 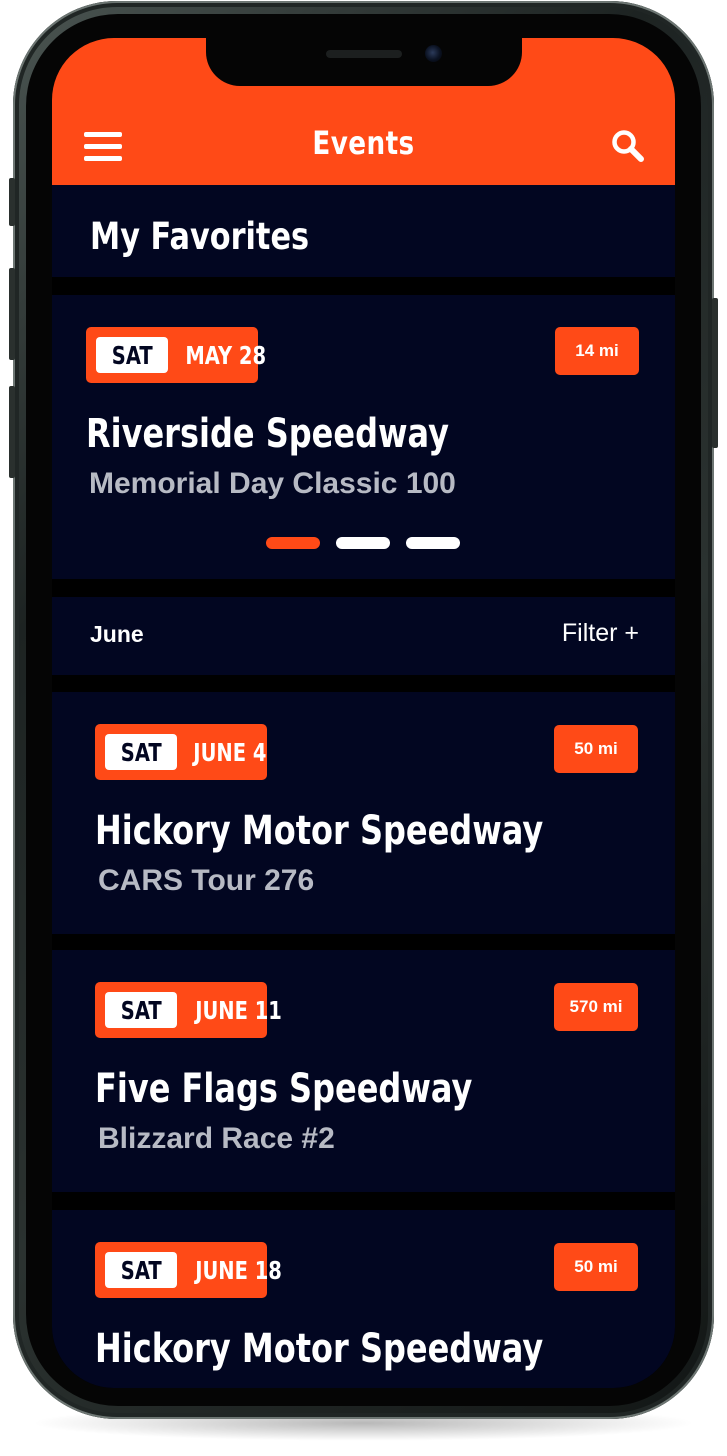 What do you see at coordinates (239, 1010) in the screenshot?
I see `event-date: JUNE 11` at bounding box center [239, 1010].